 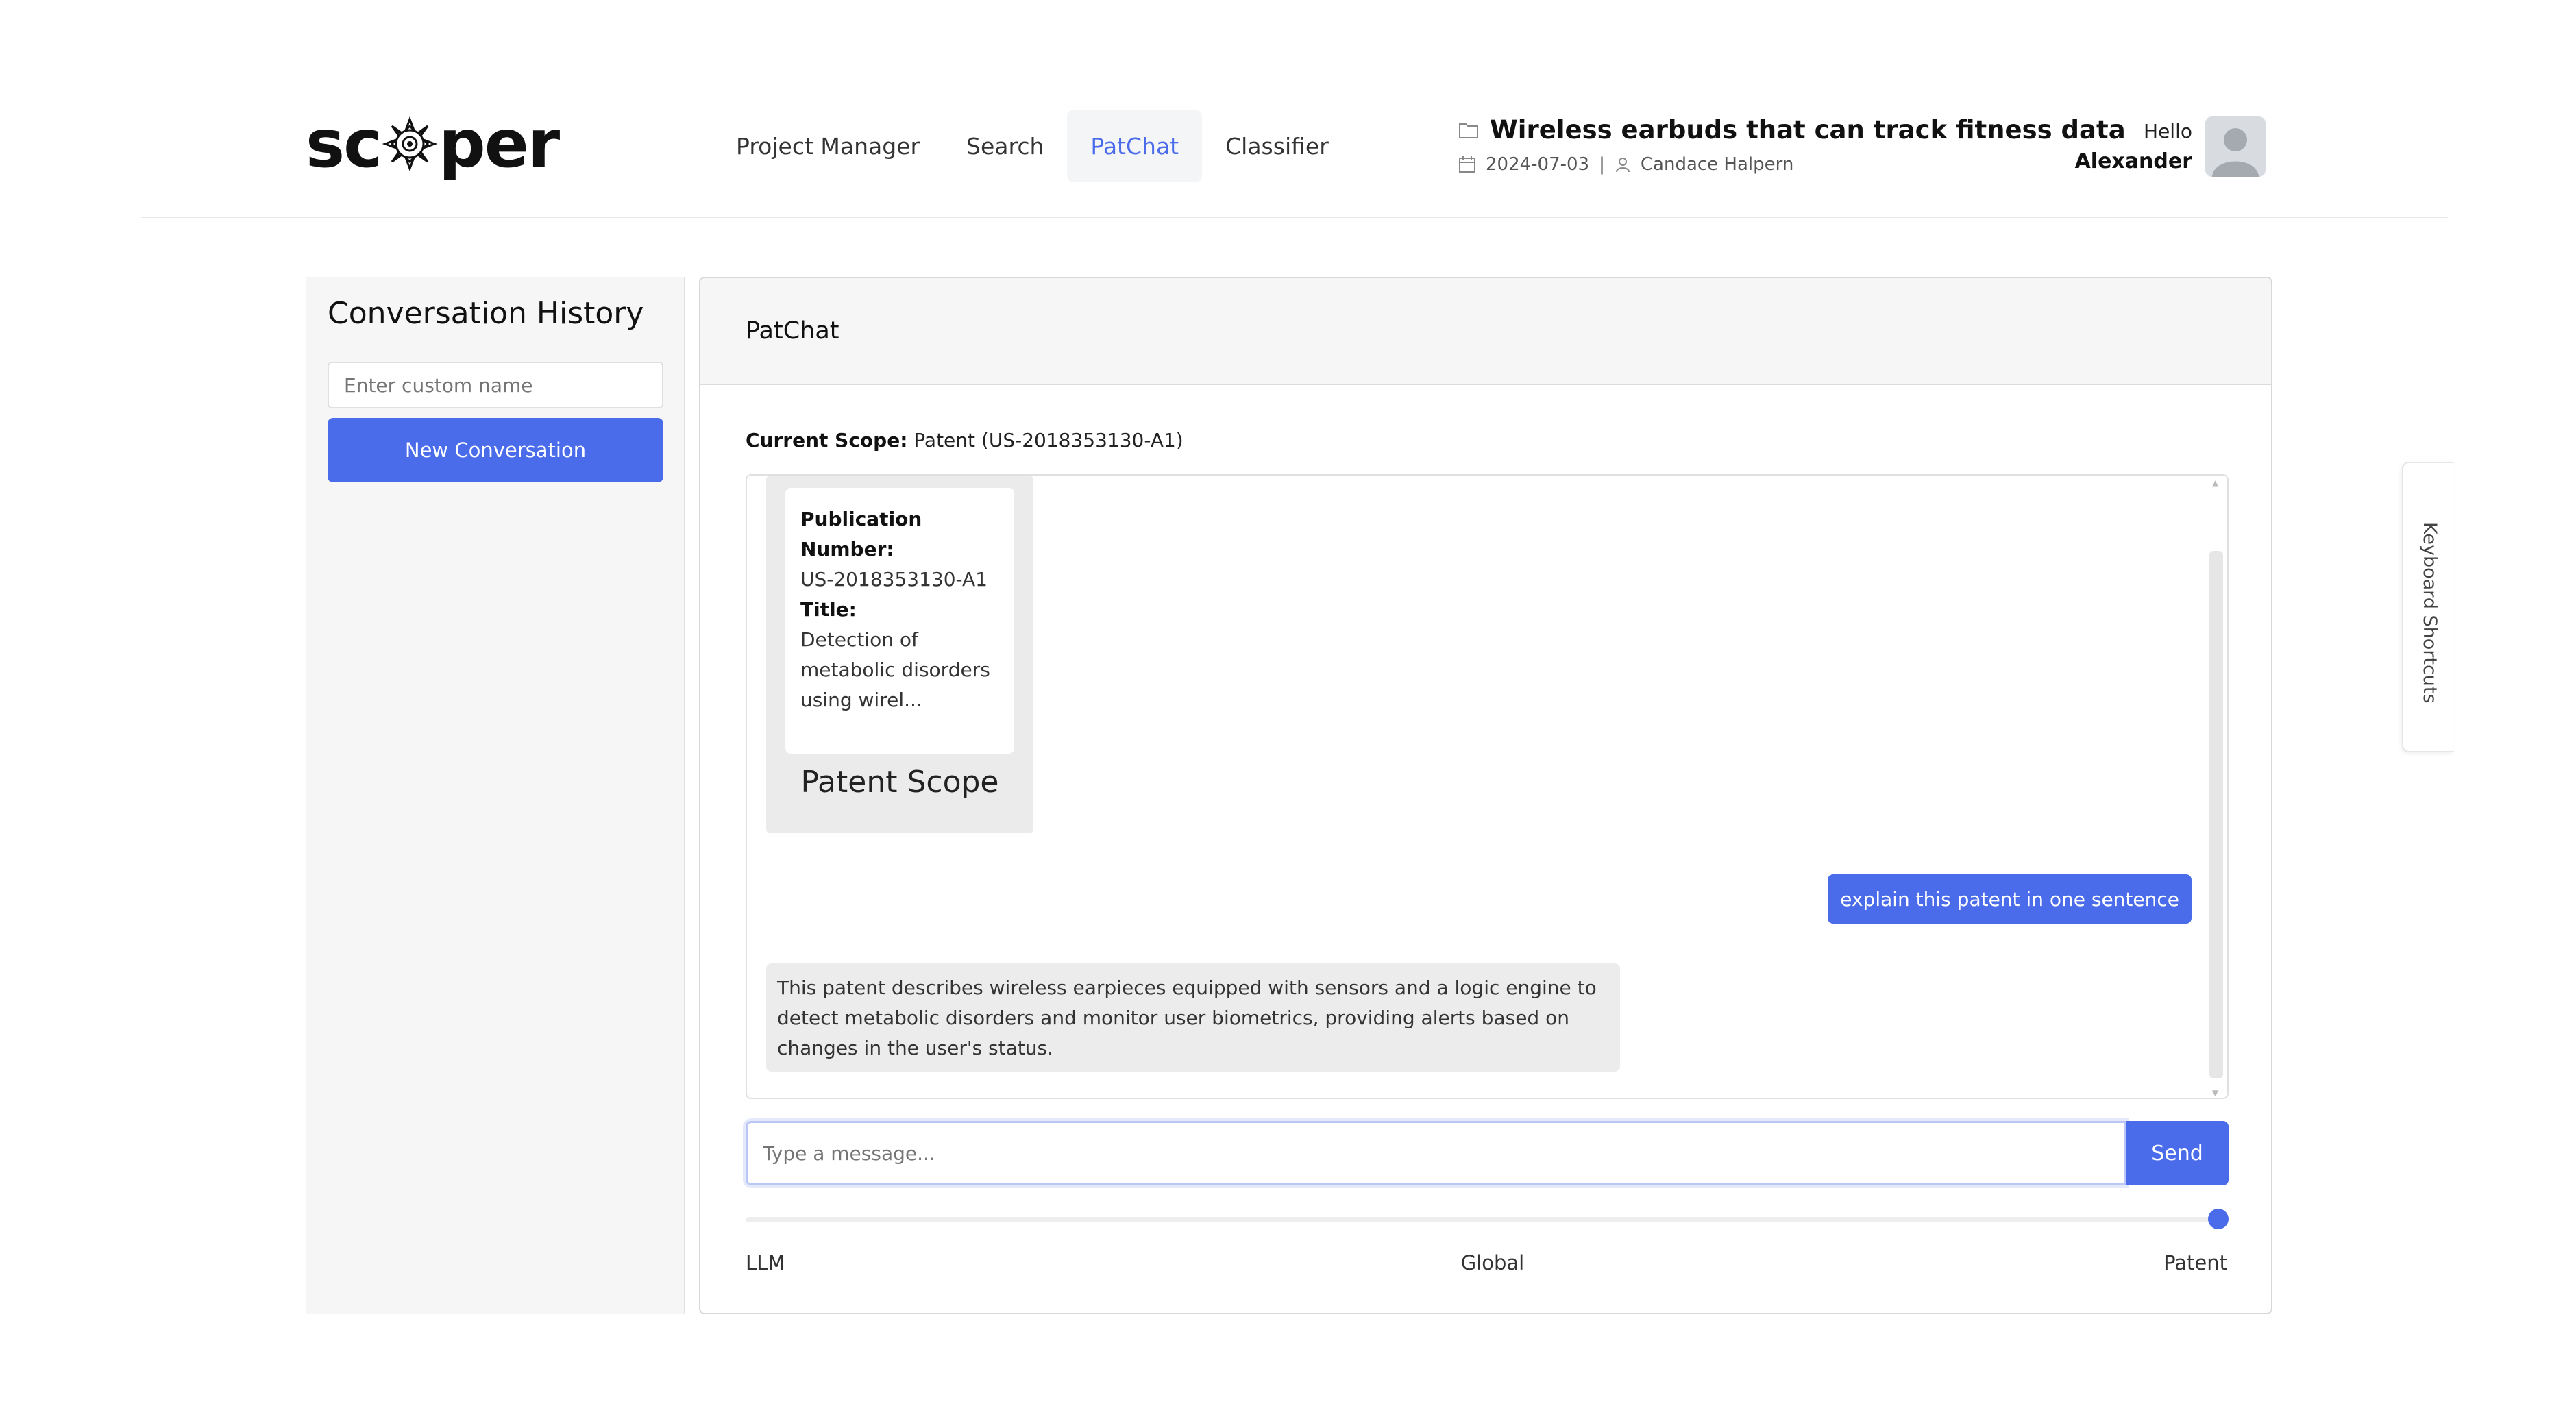 I want to click on keyboard-shortcuts-label: Keyboard Shortcuts, so click(x=2430, y=613).